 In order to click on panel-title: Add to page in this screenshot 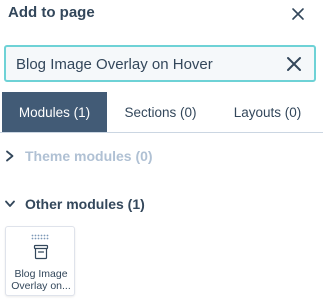, I will do `click(51, 12)`.